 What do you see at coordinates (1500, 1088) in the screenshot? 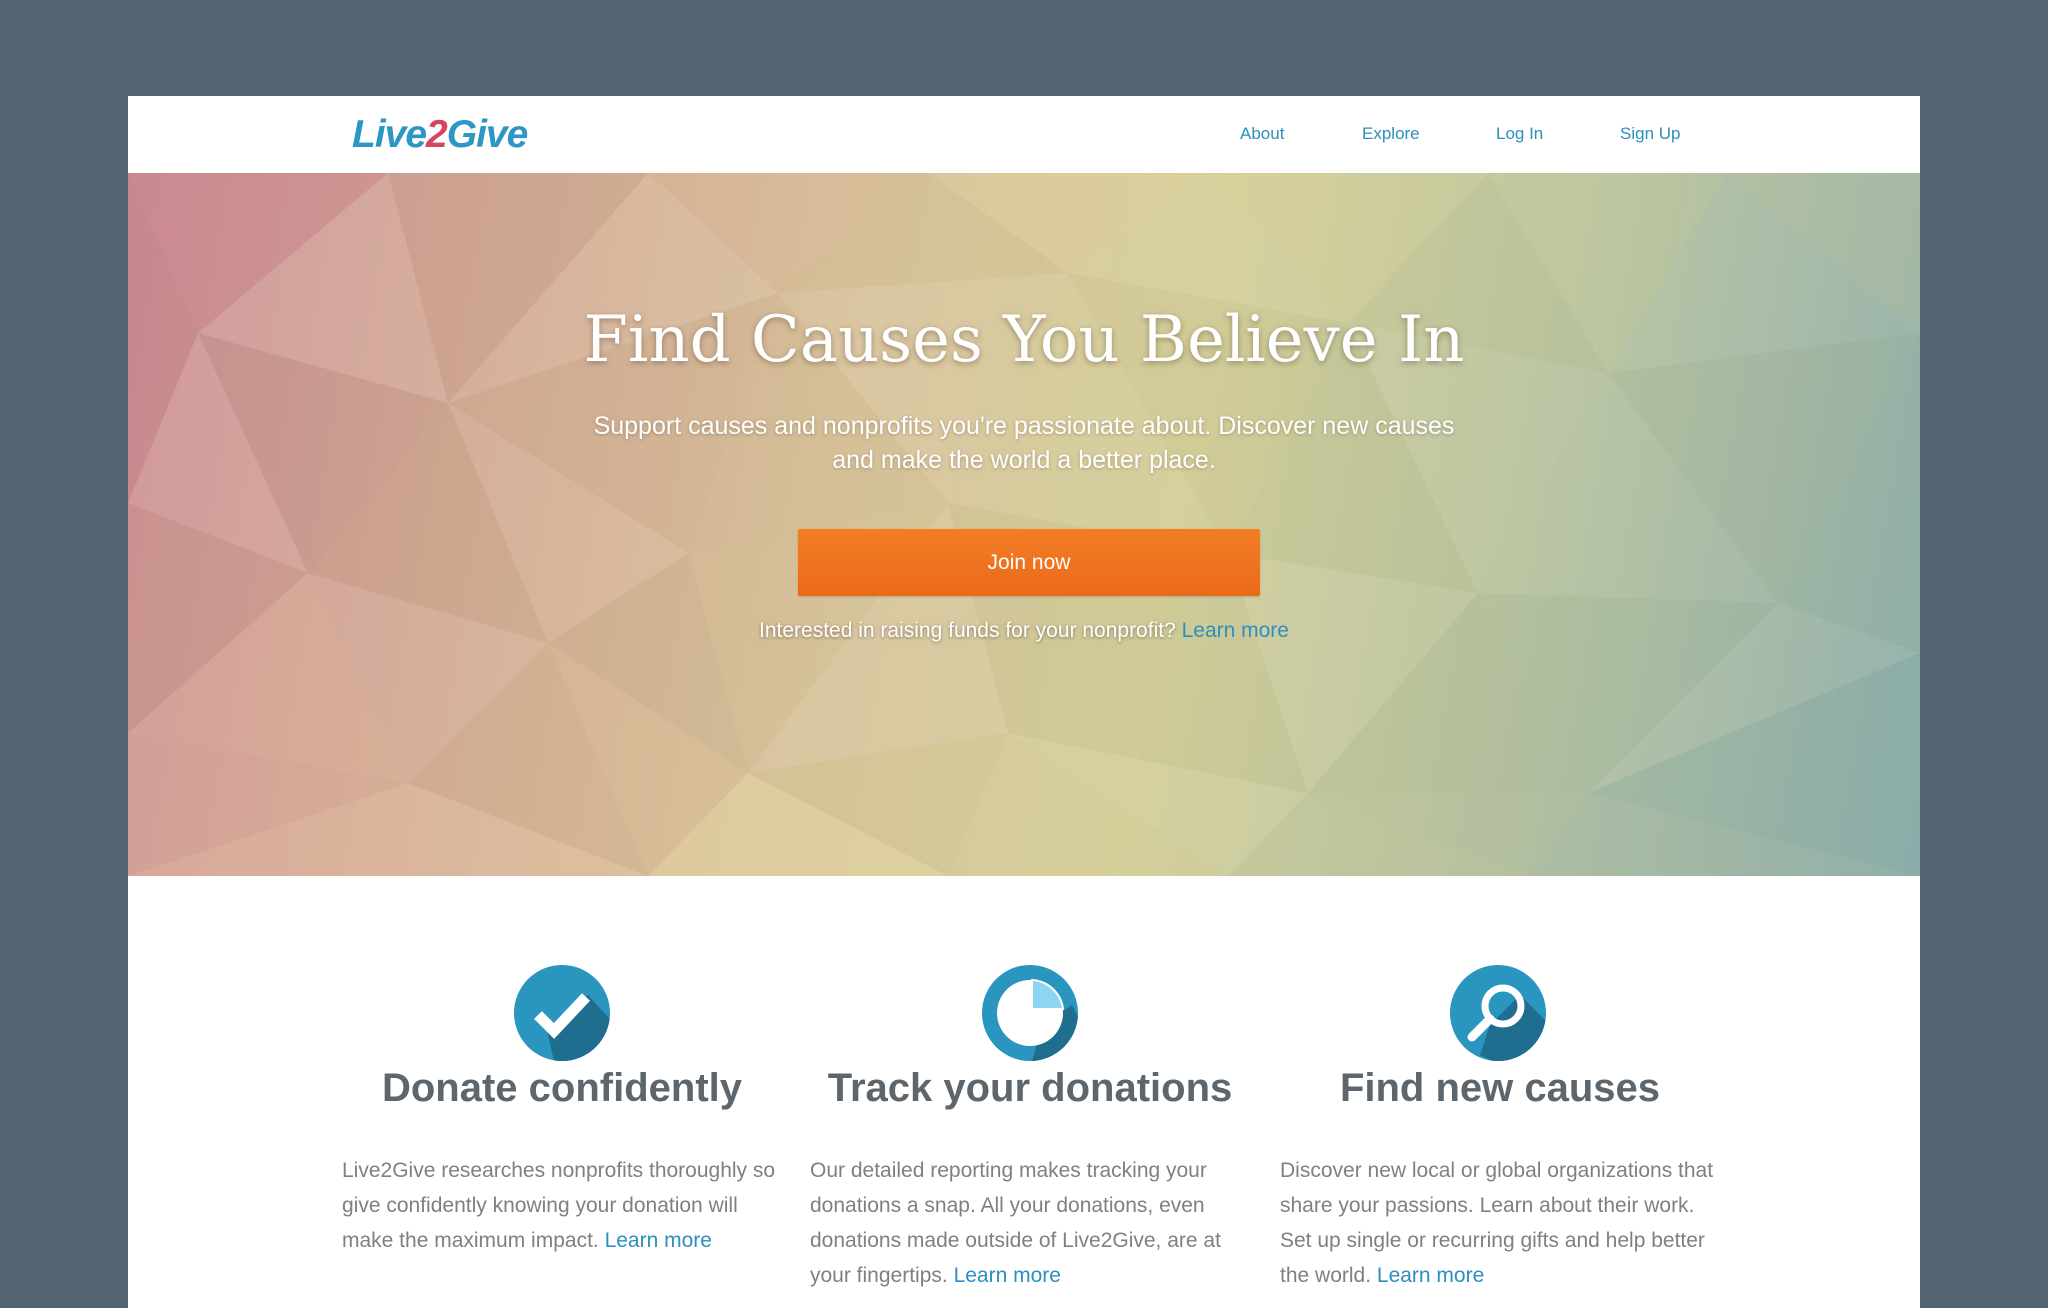
I see `feature-title: Find new causes` at bounding box center [1500, 1088].